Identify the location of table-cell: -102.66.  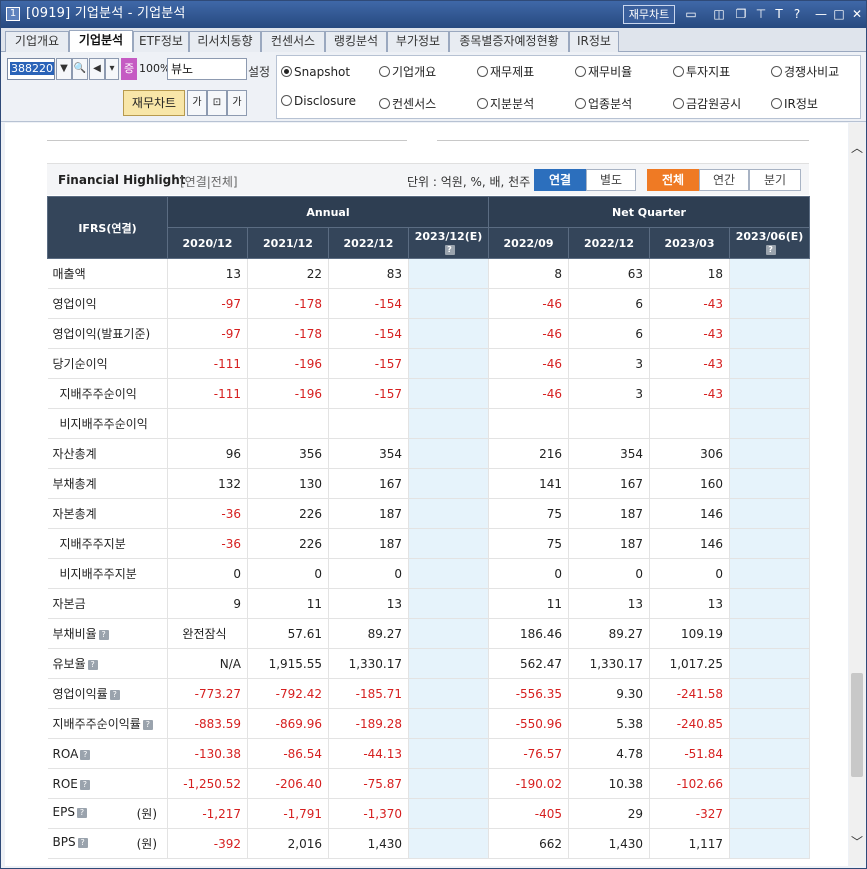
(690, 783).